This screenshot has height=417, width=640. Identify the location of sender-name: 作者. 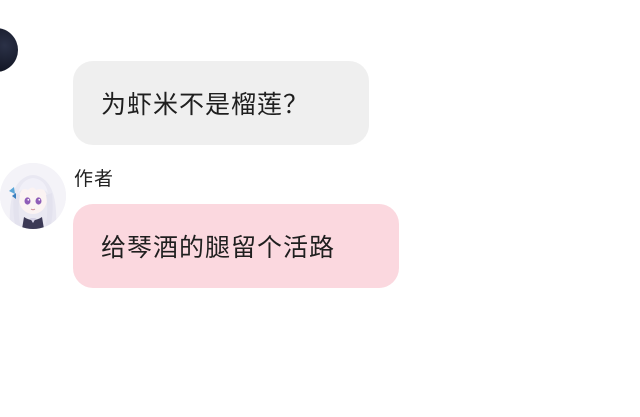
(94, 179).